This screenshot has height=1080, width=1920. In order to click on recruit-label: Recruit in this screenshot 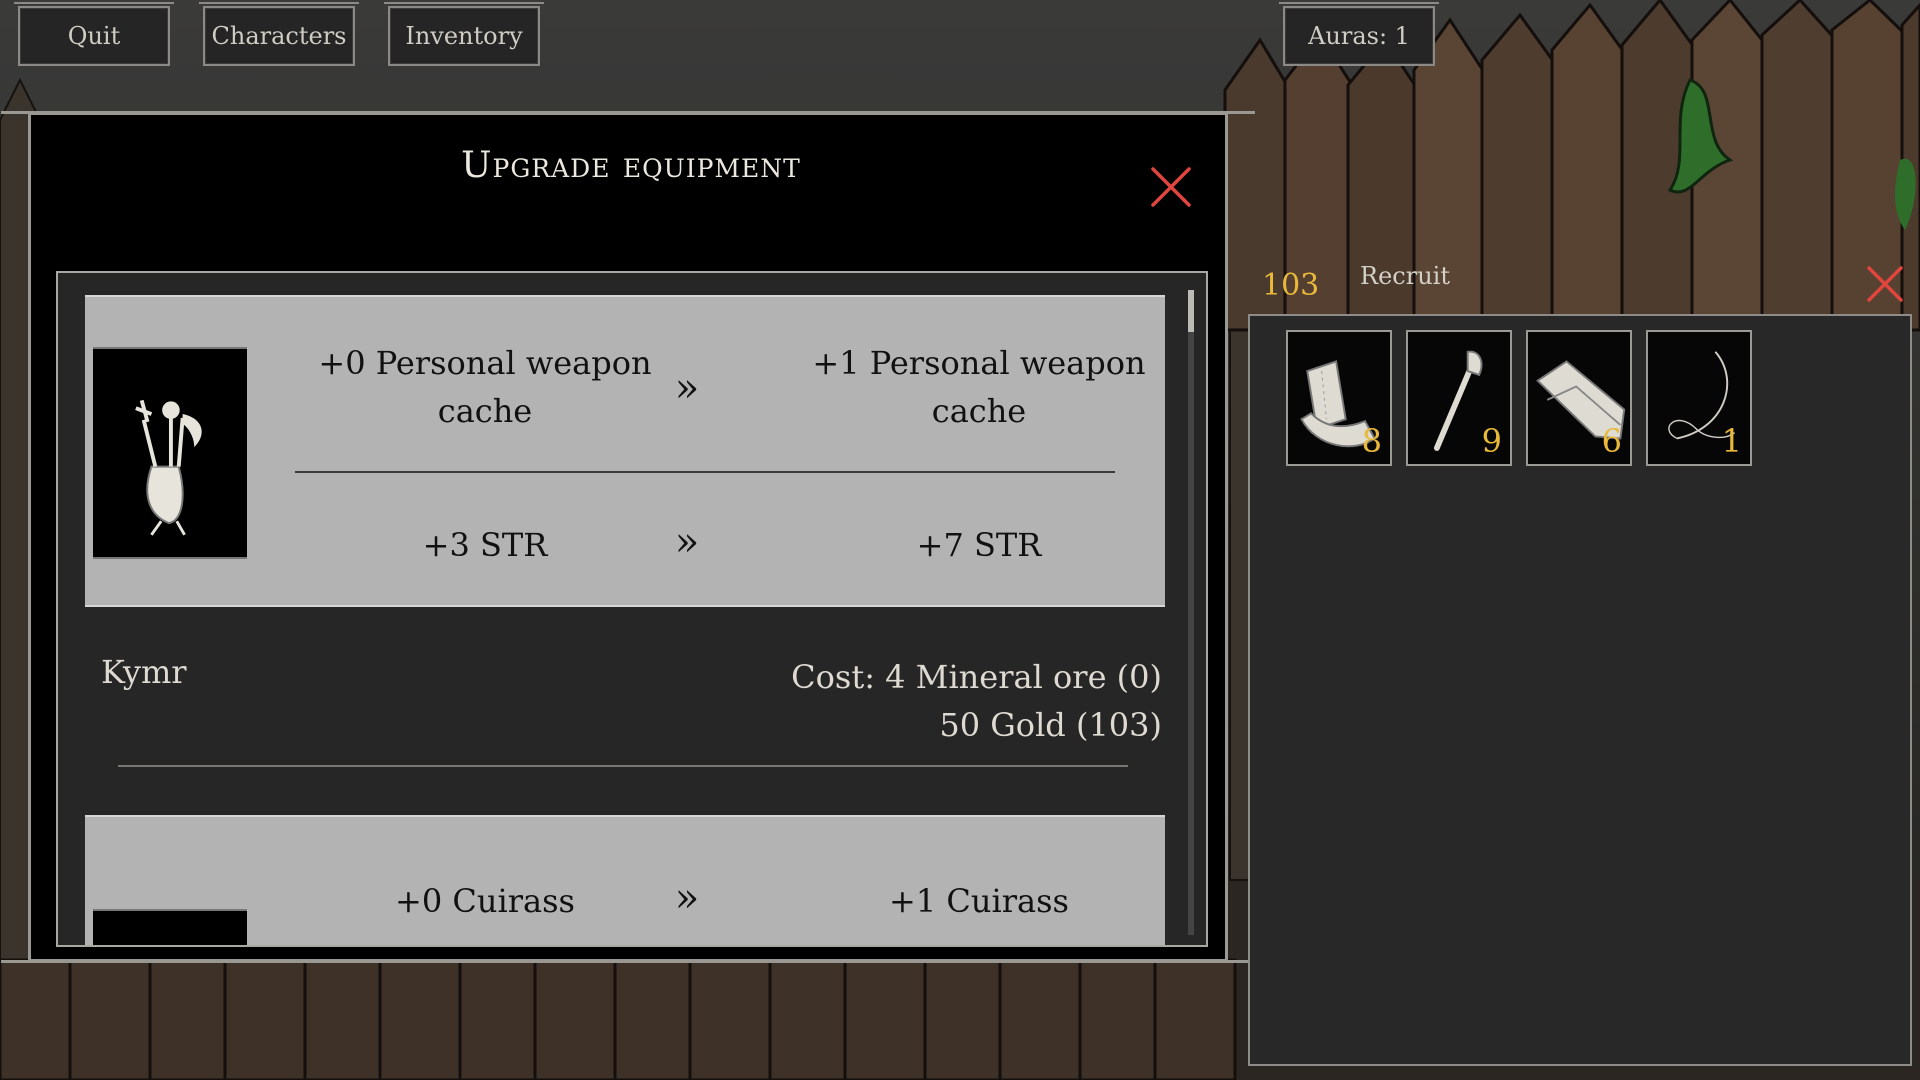, I will do `click(1405, 276)`.